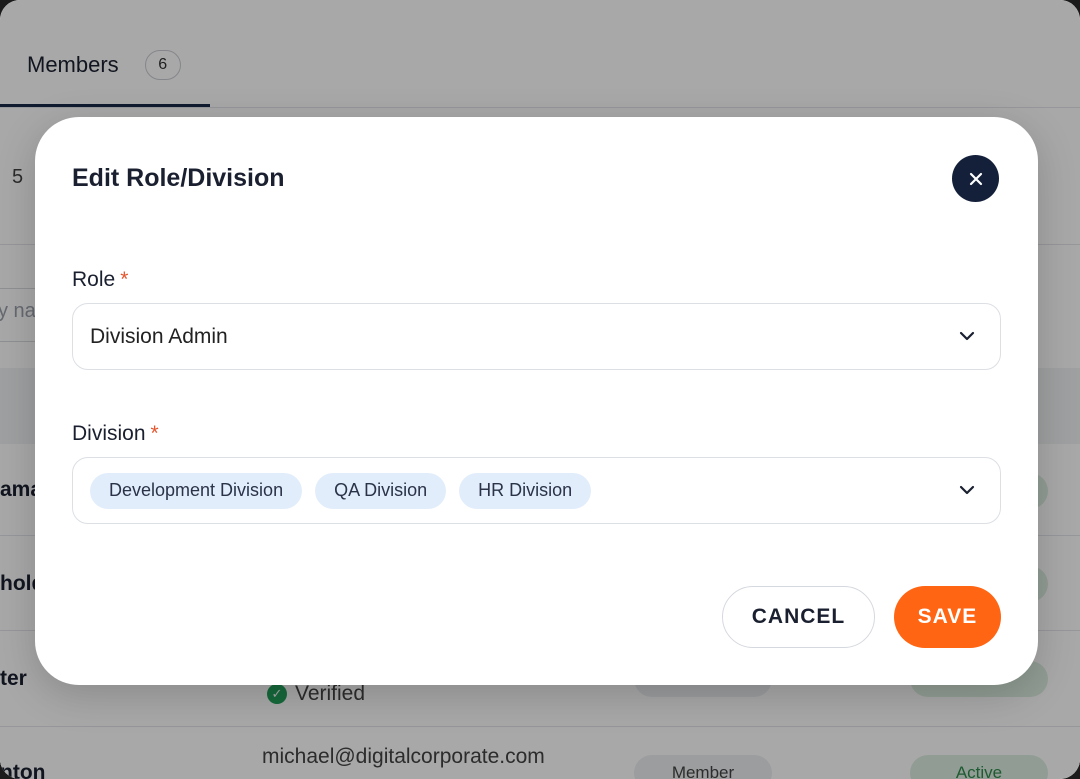  What do you see at coordinates (178, 178) in the screenshot?
I see `dialog-title: Edit Role/Division` at bounding box center [178, 178].